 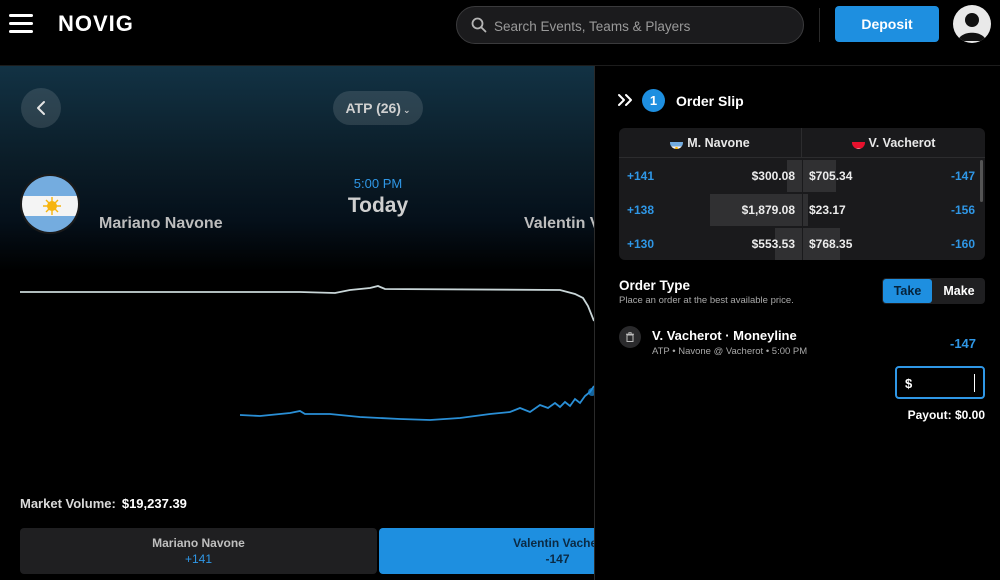 I want to click on text-caret, so click(x=974, y=383).